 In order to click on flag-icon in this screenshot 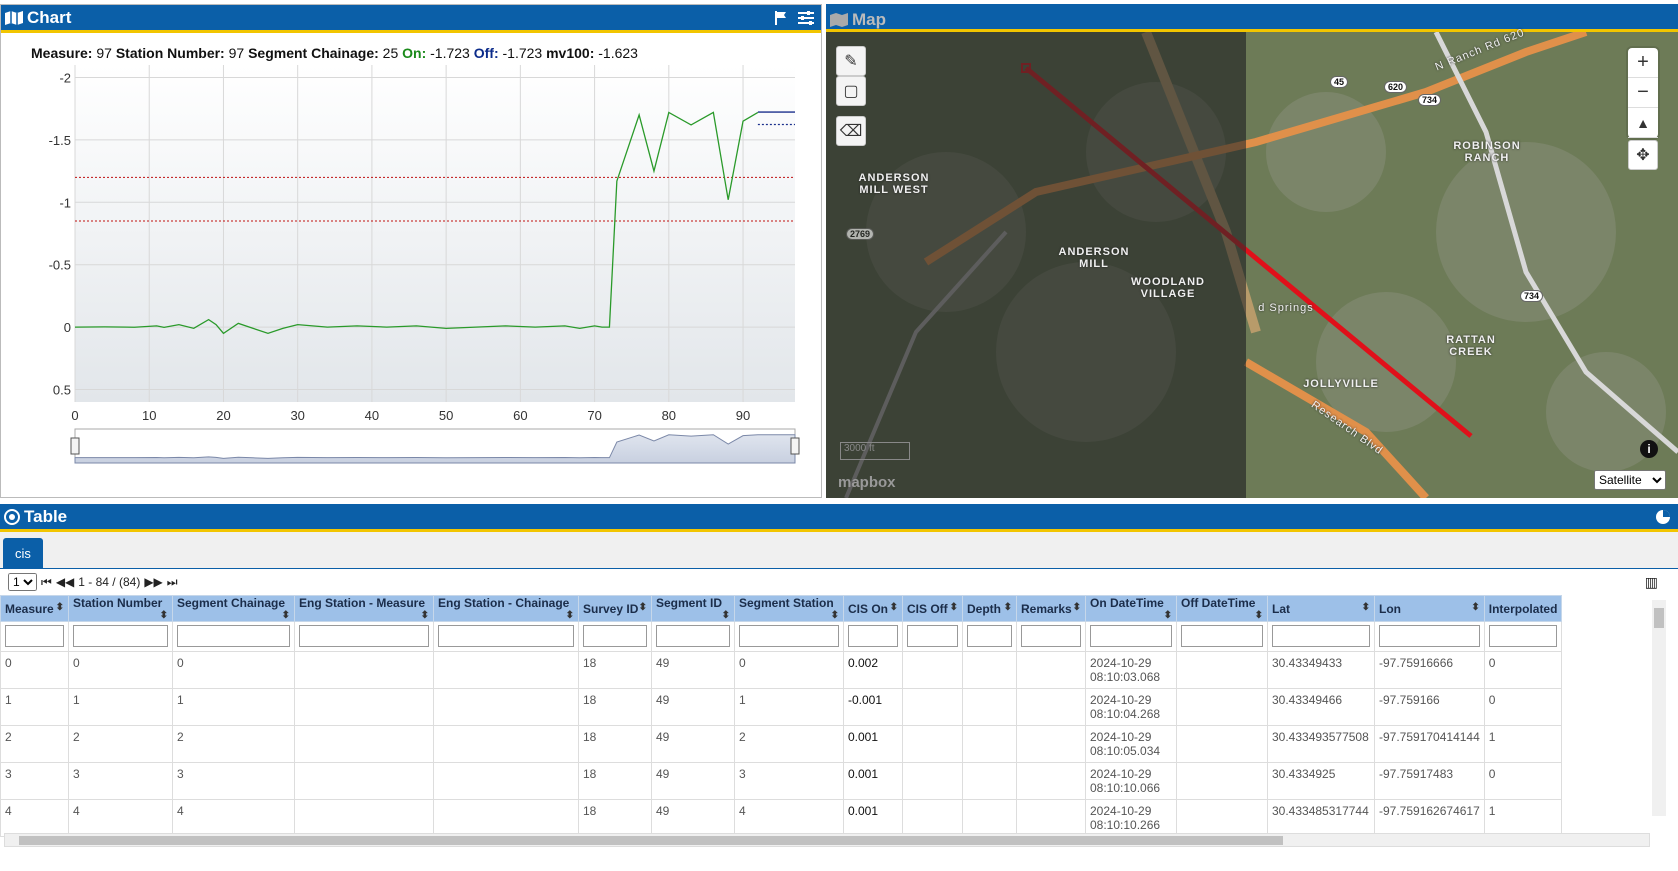, I will do `click(781, 18)`.